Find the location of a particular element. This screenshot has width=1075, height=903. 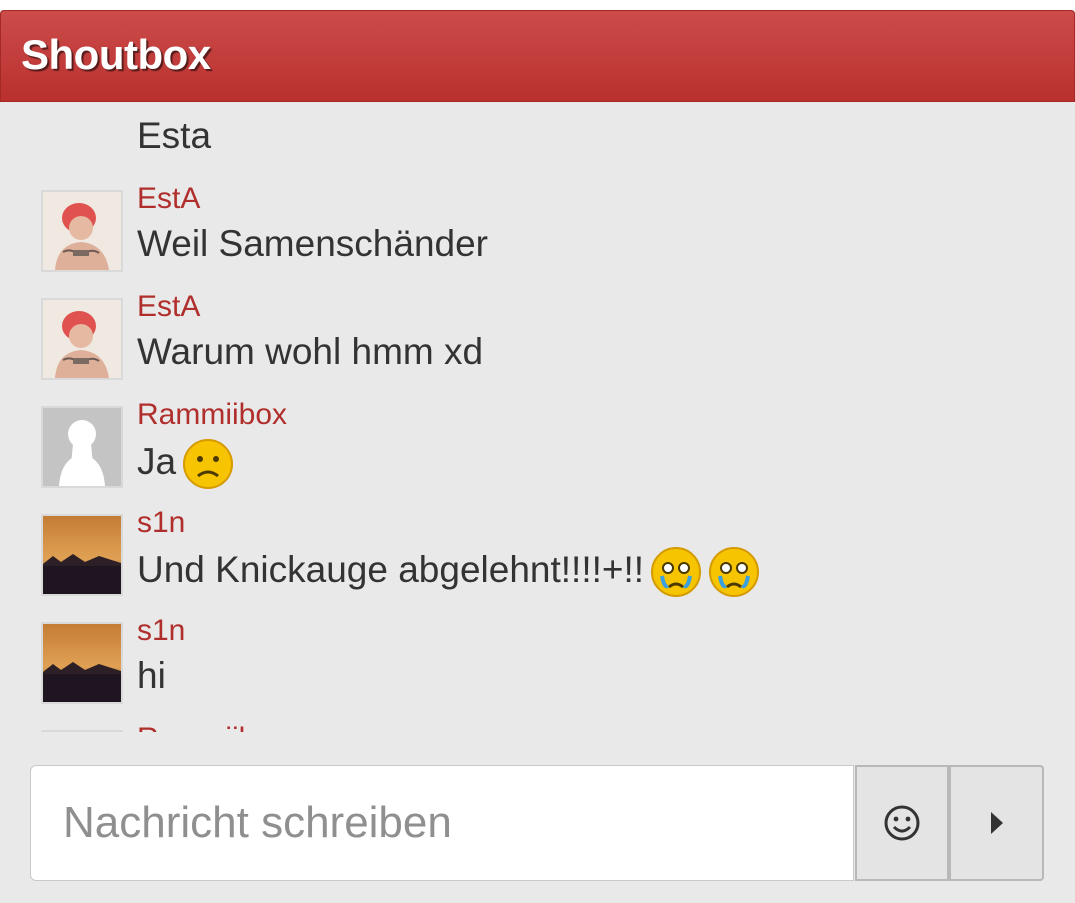

sad-smiley-icon is located at coordinates (208, 464).